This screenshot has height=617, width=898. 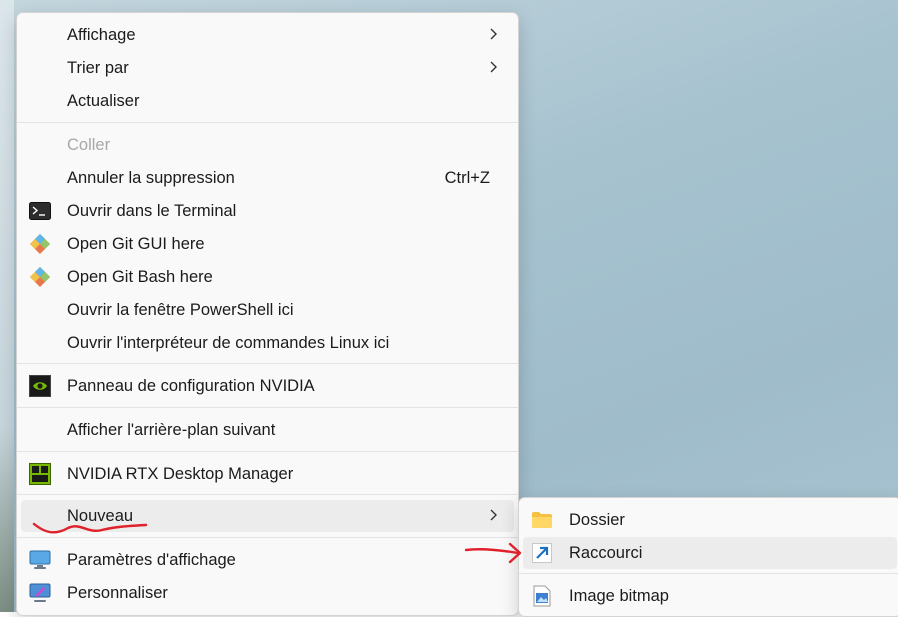 I want to click on terminal-icon, so click(x=40, y=211).